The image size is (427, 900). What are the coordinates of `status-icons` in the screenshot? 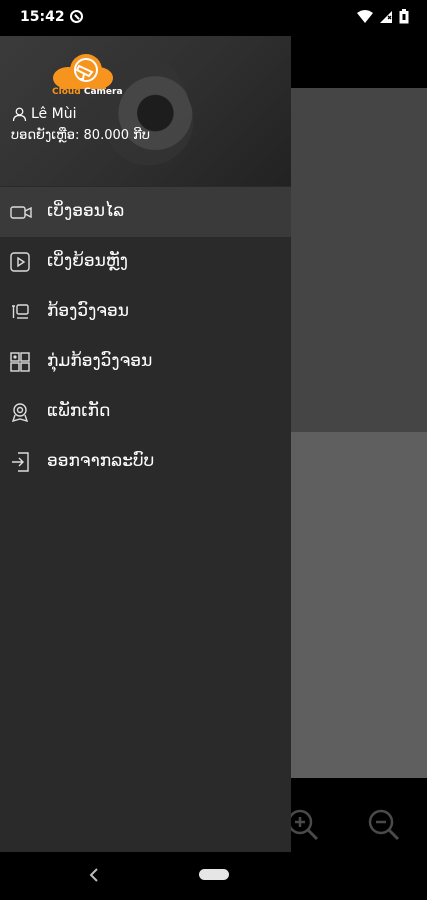 It's located at (383, 16).